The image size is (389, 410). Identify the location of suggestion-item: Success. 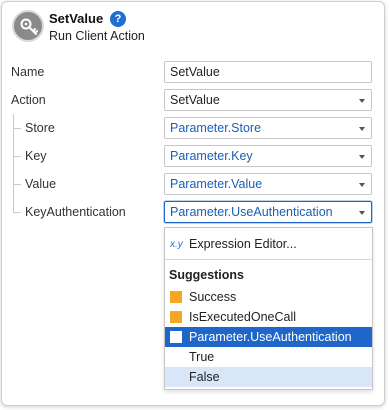
(268, 297).